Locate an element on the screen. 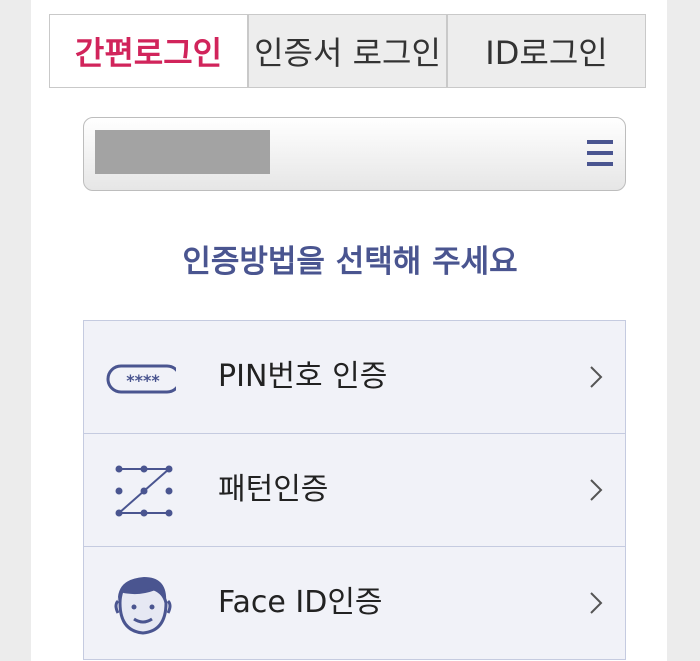 This screenshot has height=661, width=700. tab-id-login: ID로그인 is located at coordinates (545, 51).